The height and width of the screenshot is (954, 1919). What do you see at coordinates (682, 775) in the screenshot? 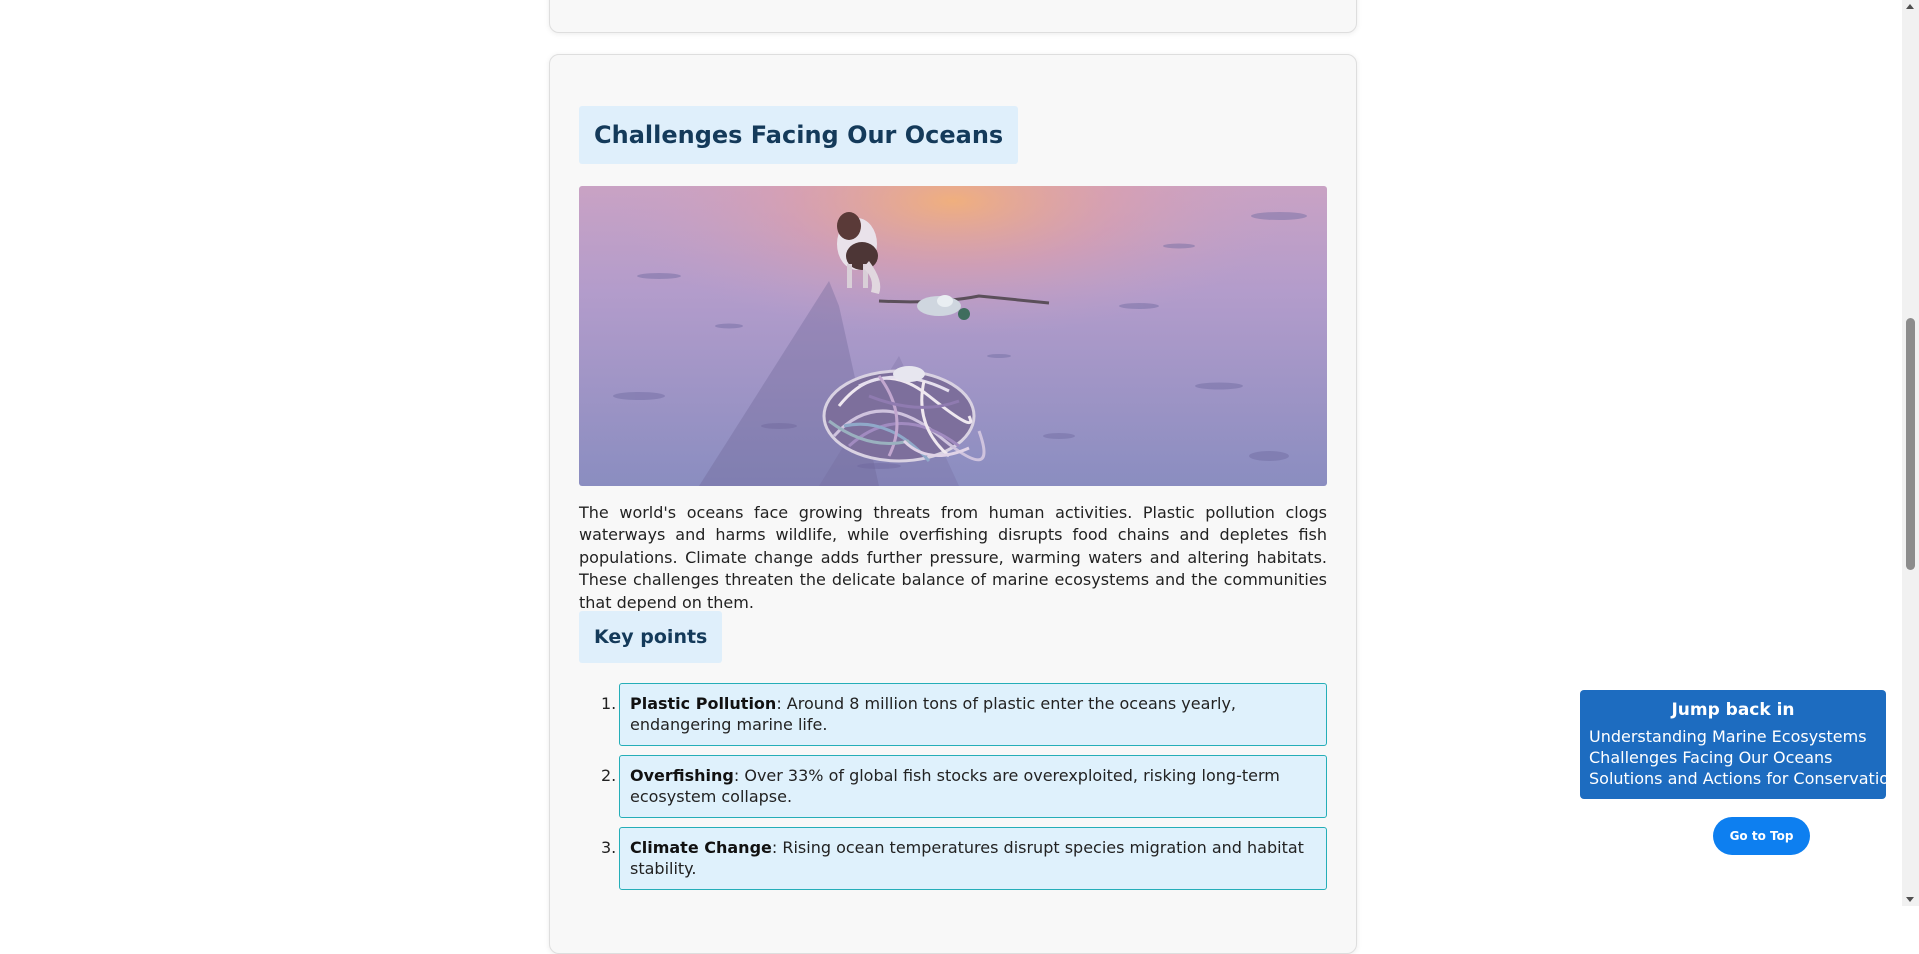
I see `key-point-term: Overfishing` at bounding box center [682, 775].